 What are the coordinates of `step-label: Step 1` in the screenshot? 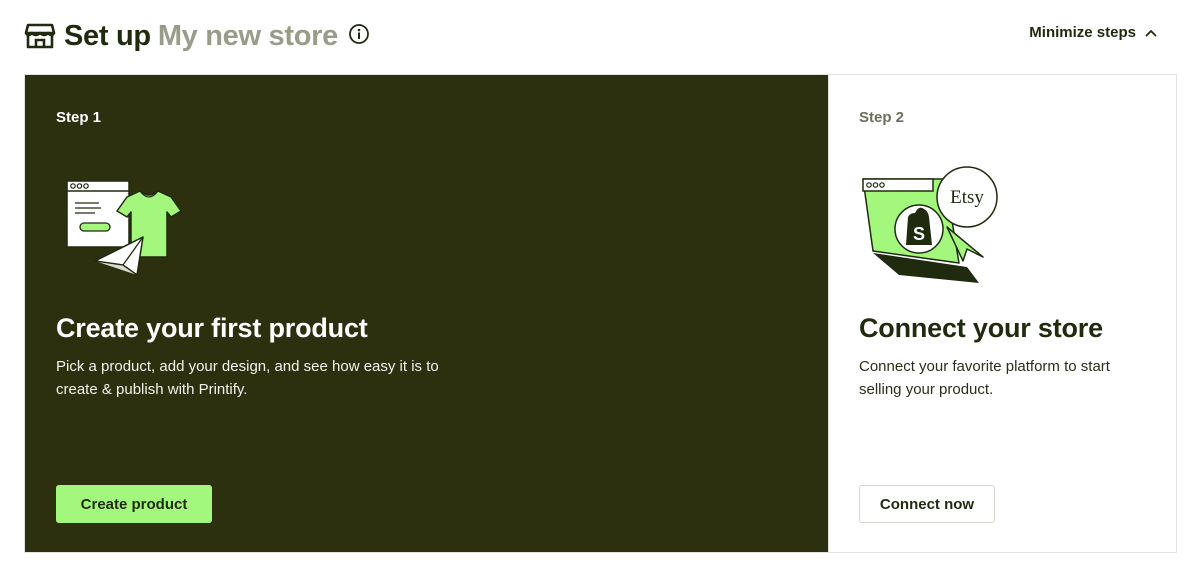 It's located at (79, 117).